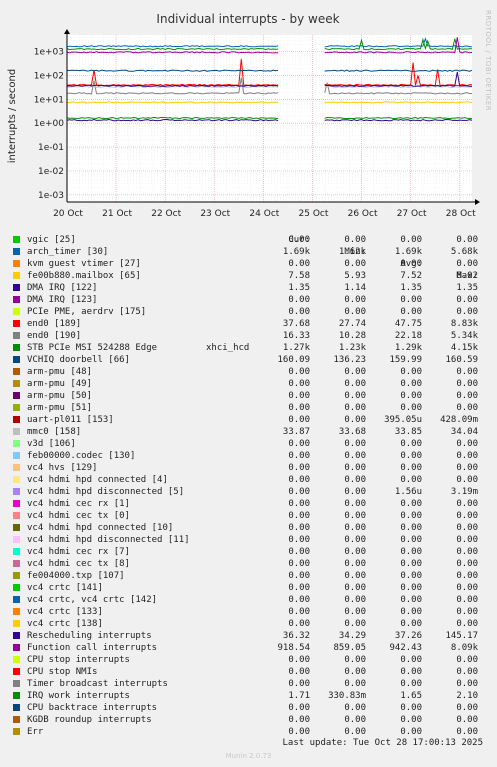 This screenshot has width=497, height=767. What do you see at coordinates (51, 444) in the screenshot?
I see `legend-series-name: v3d [106]` at bounding box center [51, 444].